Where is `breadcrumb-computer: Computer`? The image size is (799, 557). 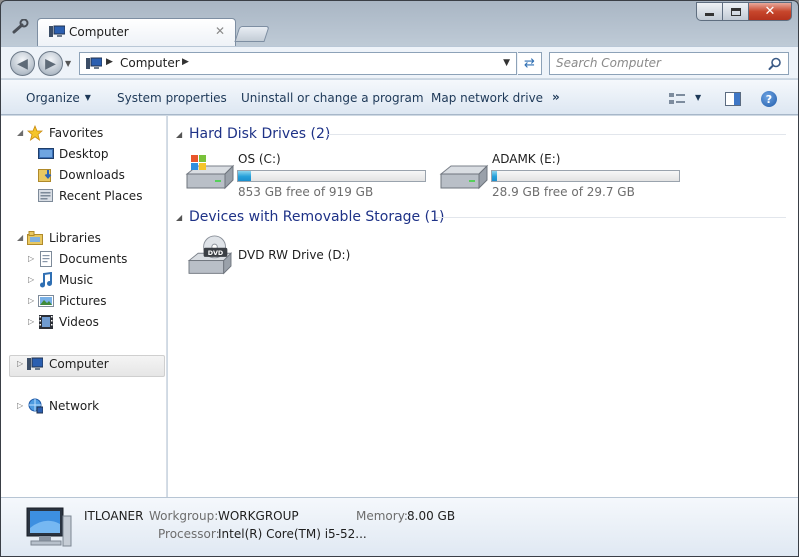
breadcrumb-computer: Computer is located at coordinates (150, 63).